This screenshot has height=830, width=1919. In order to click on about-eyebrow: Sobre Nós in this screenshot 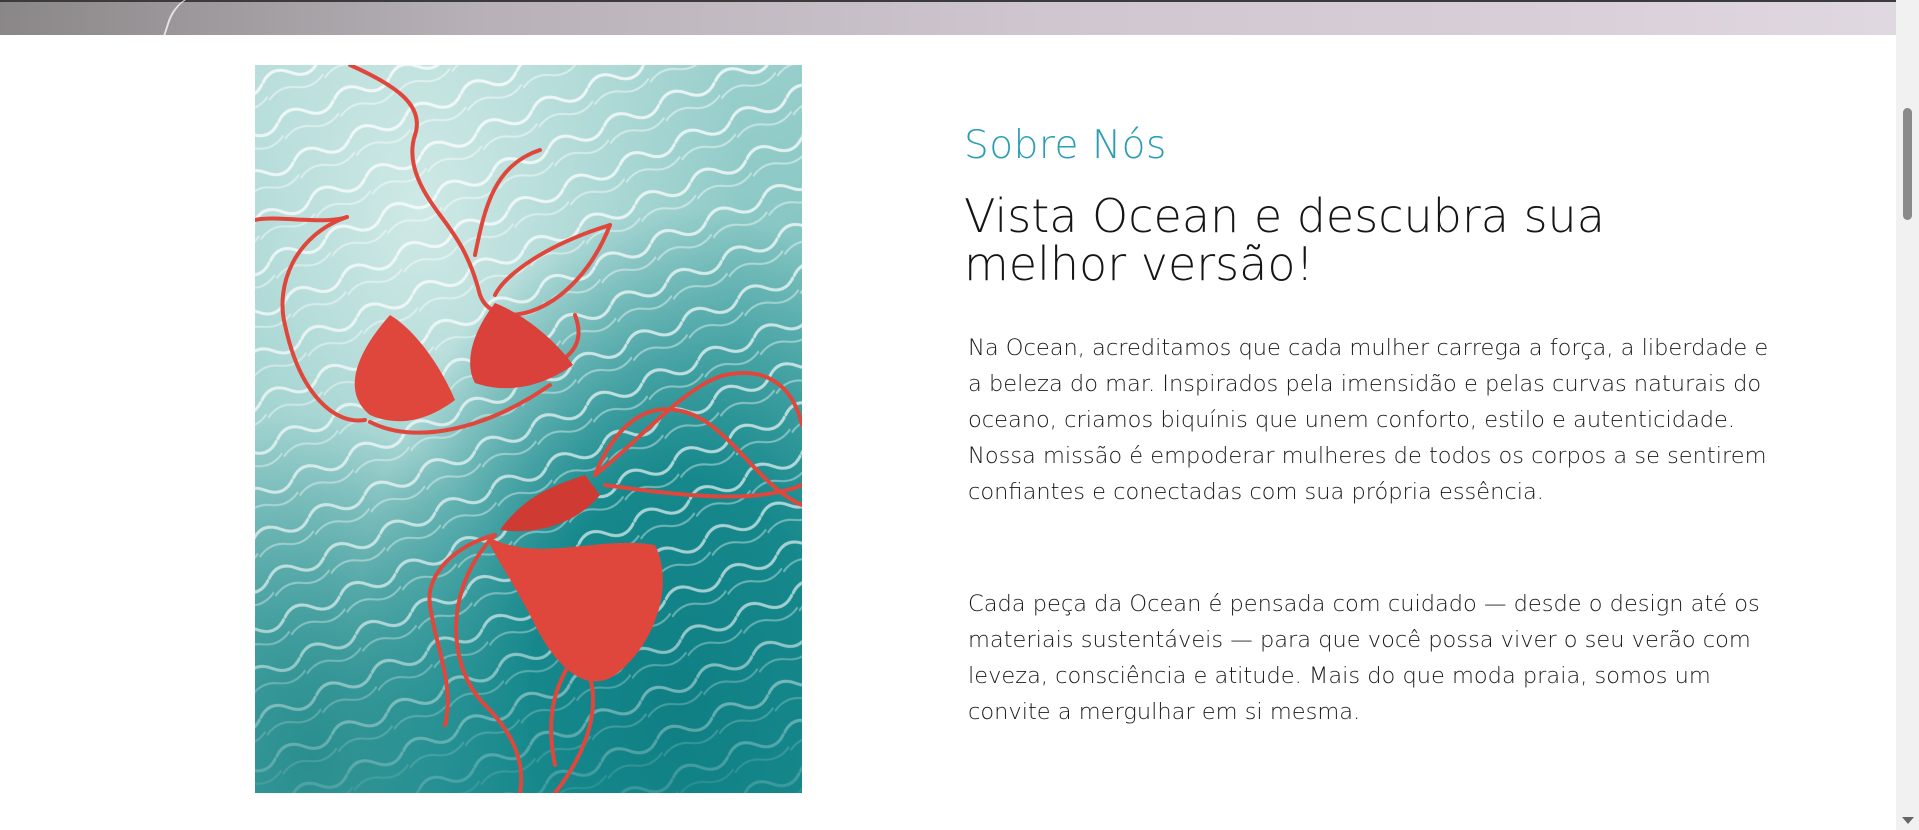, I will do `click(1065, 145)`.